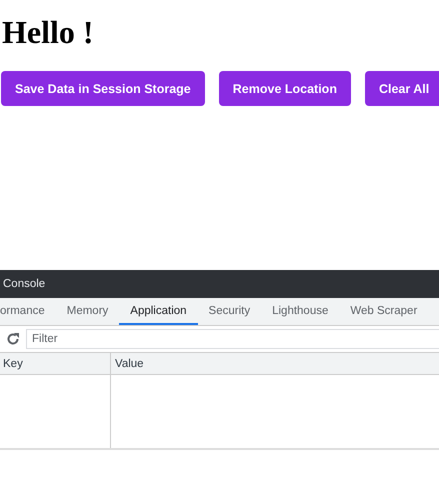 This screenshot has width=439, height=485. What do you see at coordinates (383, 311) in the screenshot?
I see `panel-tab: Web Scraper` at bounding box center [383, 311].